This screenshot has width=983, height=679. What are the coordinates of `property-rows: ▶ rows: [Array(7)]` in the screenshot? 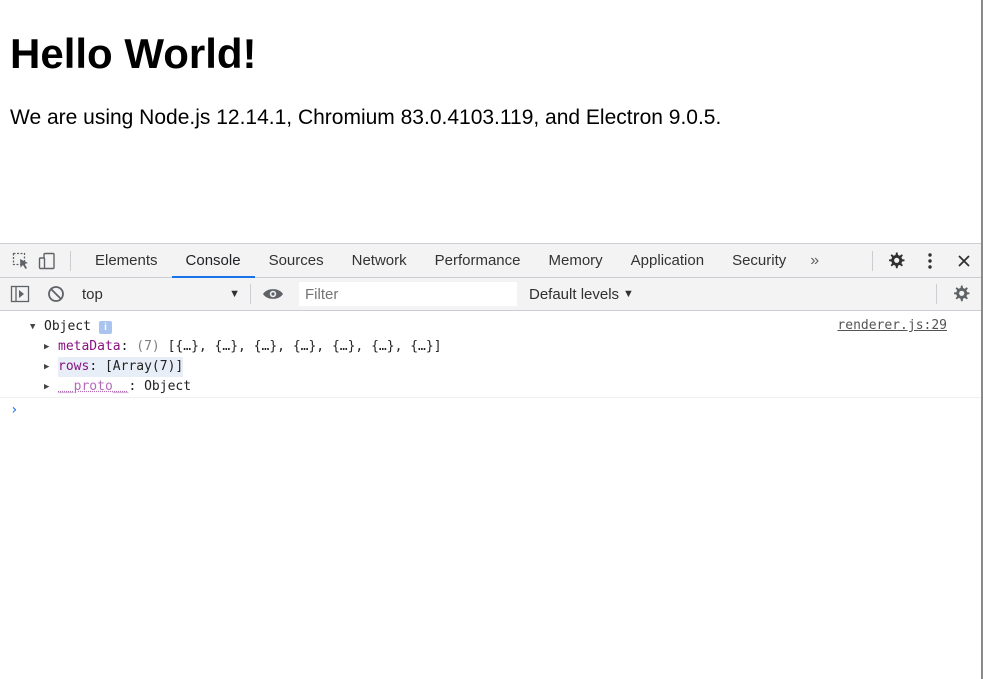 It's located at (505, 367).